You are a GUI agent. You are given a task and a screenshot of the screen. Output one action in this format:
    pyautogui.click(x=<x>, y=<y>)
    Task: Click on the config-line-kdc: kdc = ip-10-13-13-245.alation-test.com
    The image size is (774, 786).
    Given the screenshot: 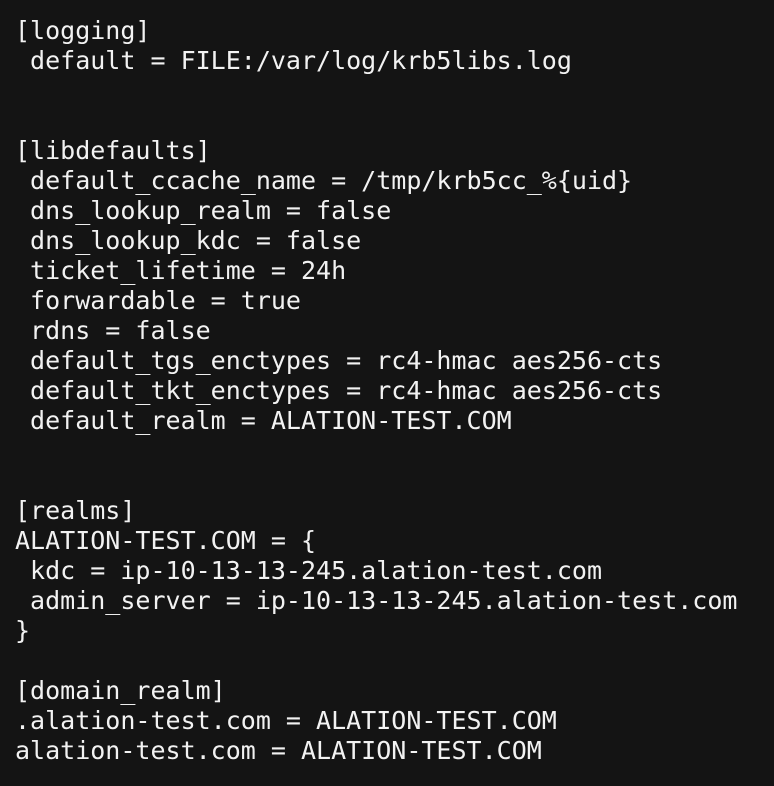 What is the action you would take?
    pyautogui.click(x=308, y=570)
    